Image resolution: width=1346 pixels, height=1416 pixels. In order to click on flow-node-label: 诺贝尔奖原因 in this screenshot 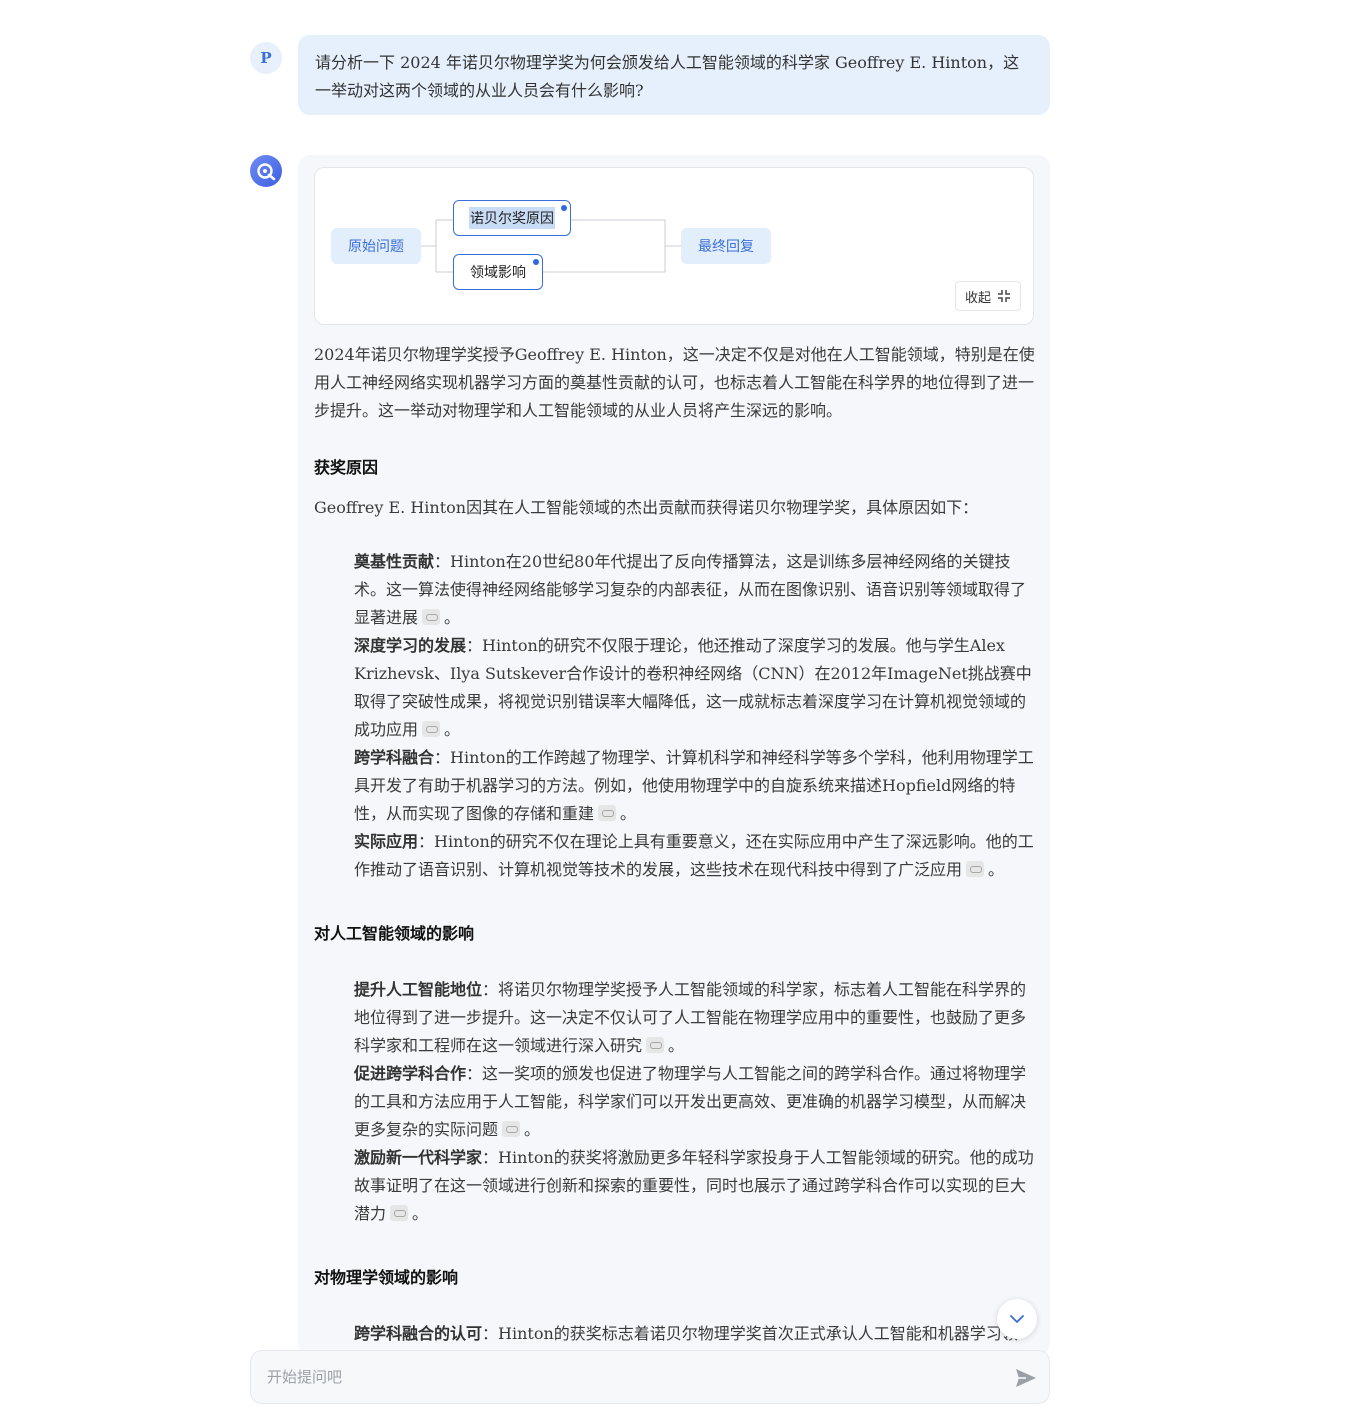, I will do `click(512, 218)`.